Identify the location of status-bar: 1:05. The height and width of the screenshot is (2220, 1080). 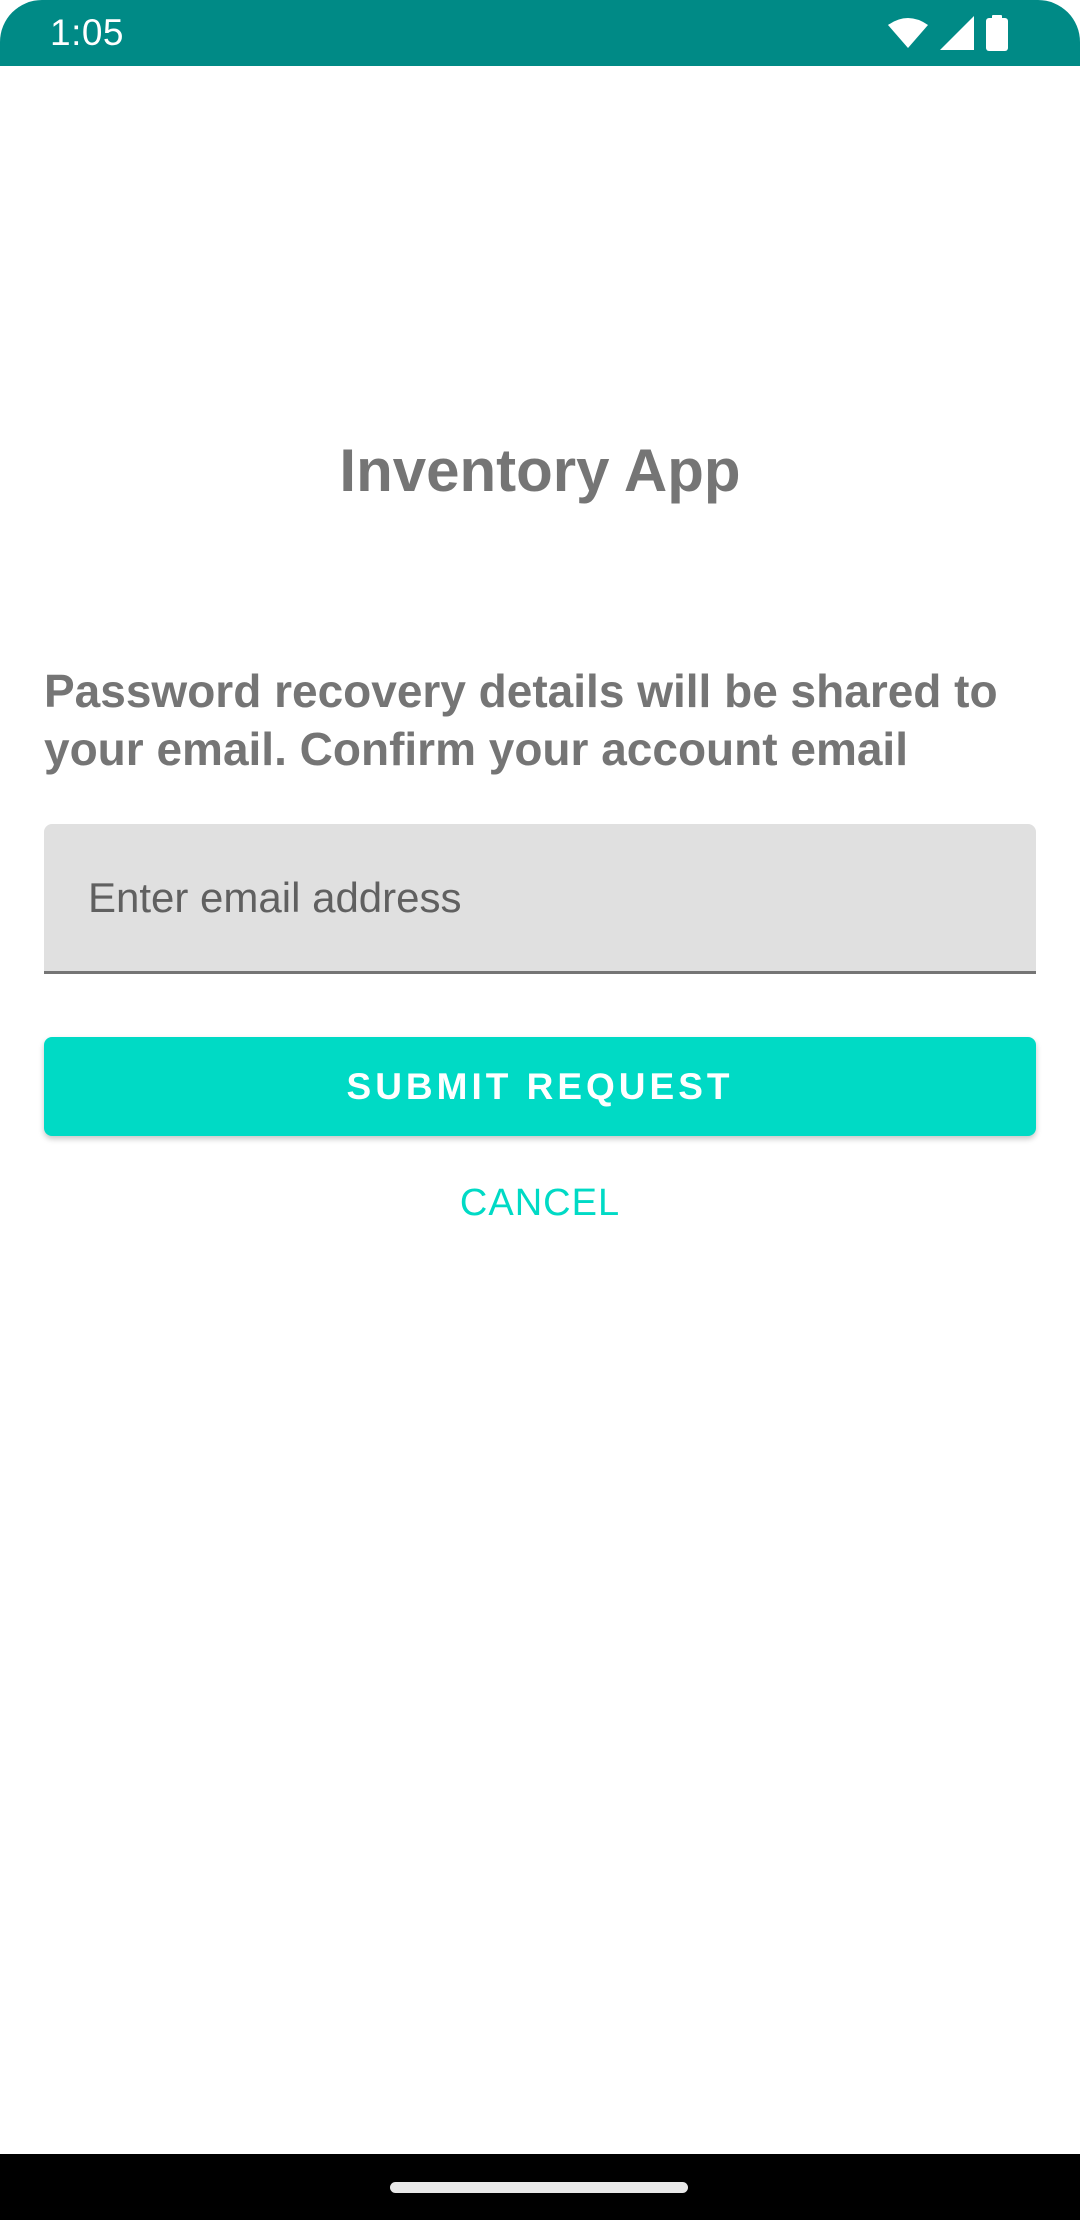
(540, 33).